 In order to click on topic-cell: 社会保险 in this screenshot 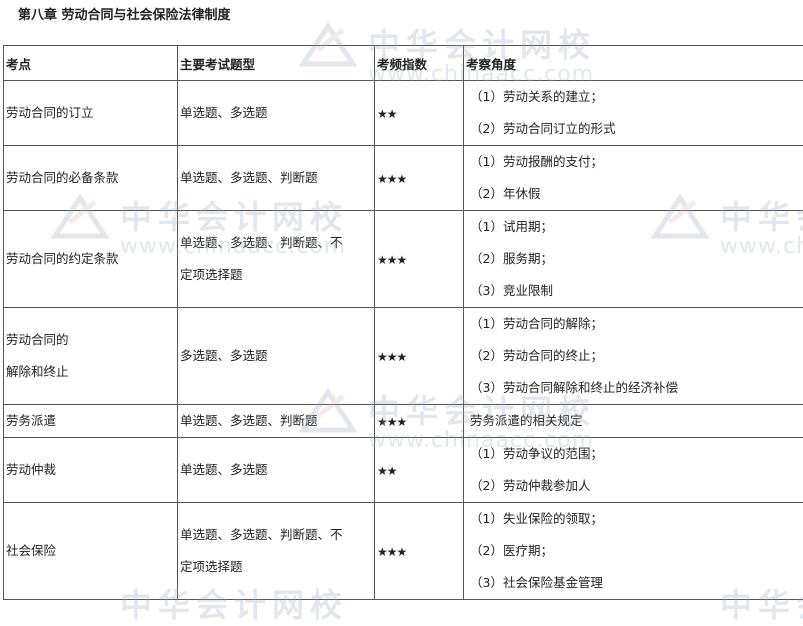, I will do `click(91, 551)`.